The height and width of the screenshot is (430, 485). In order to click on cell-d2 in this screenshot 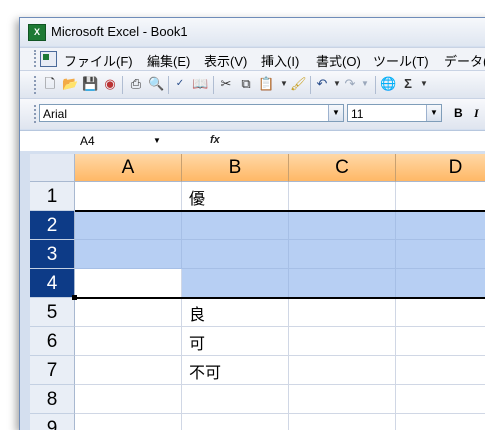, I will do `click(440, 225)`.